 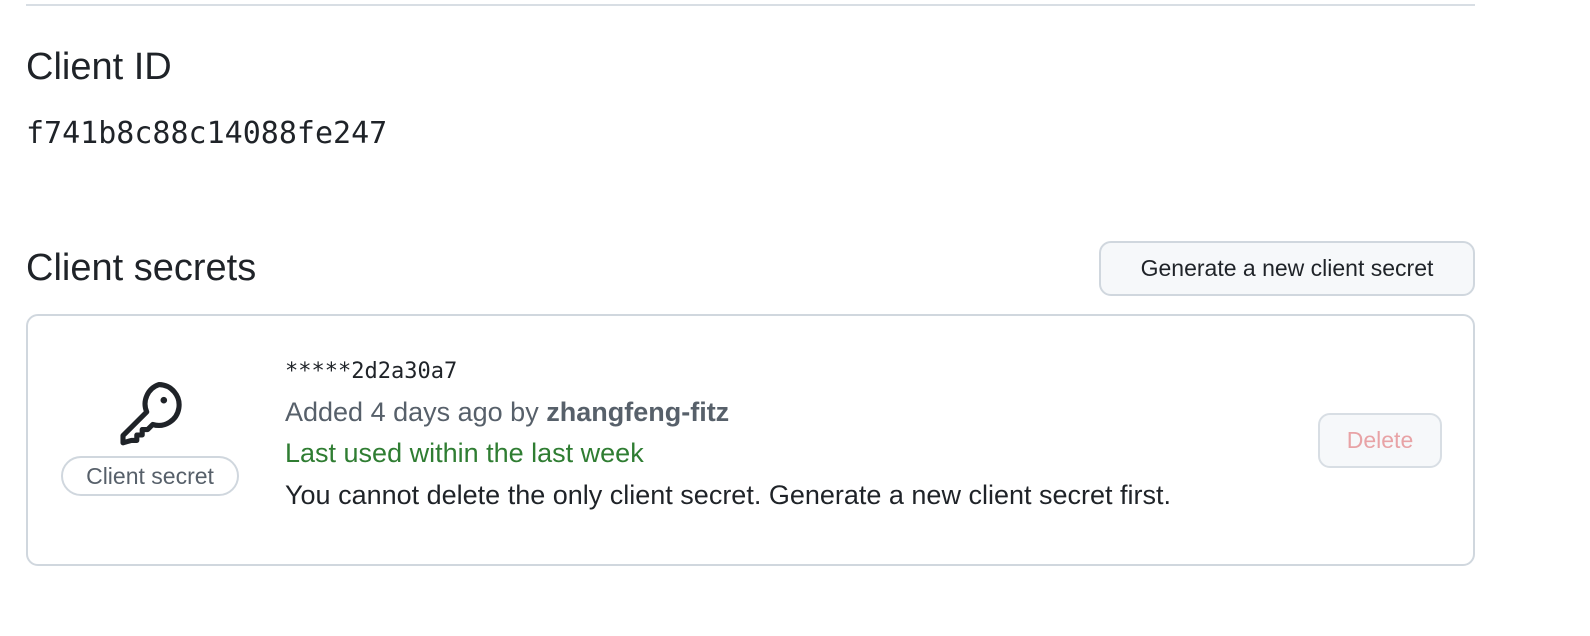 I want to click on client-secrets-heading: Client secrets, so click(x=141, y=268).